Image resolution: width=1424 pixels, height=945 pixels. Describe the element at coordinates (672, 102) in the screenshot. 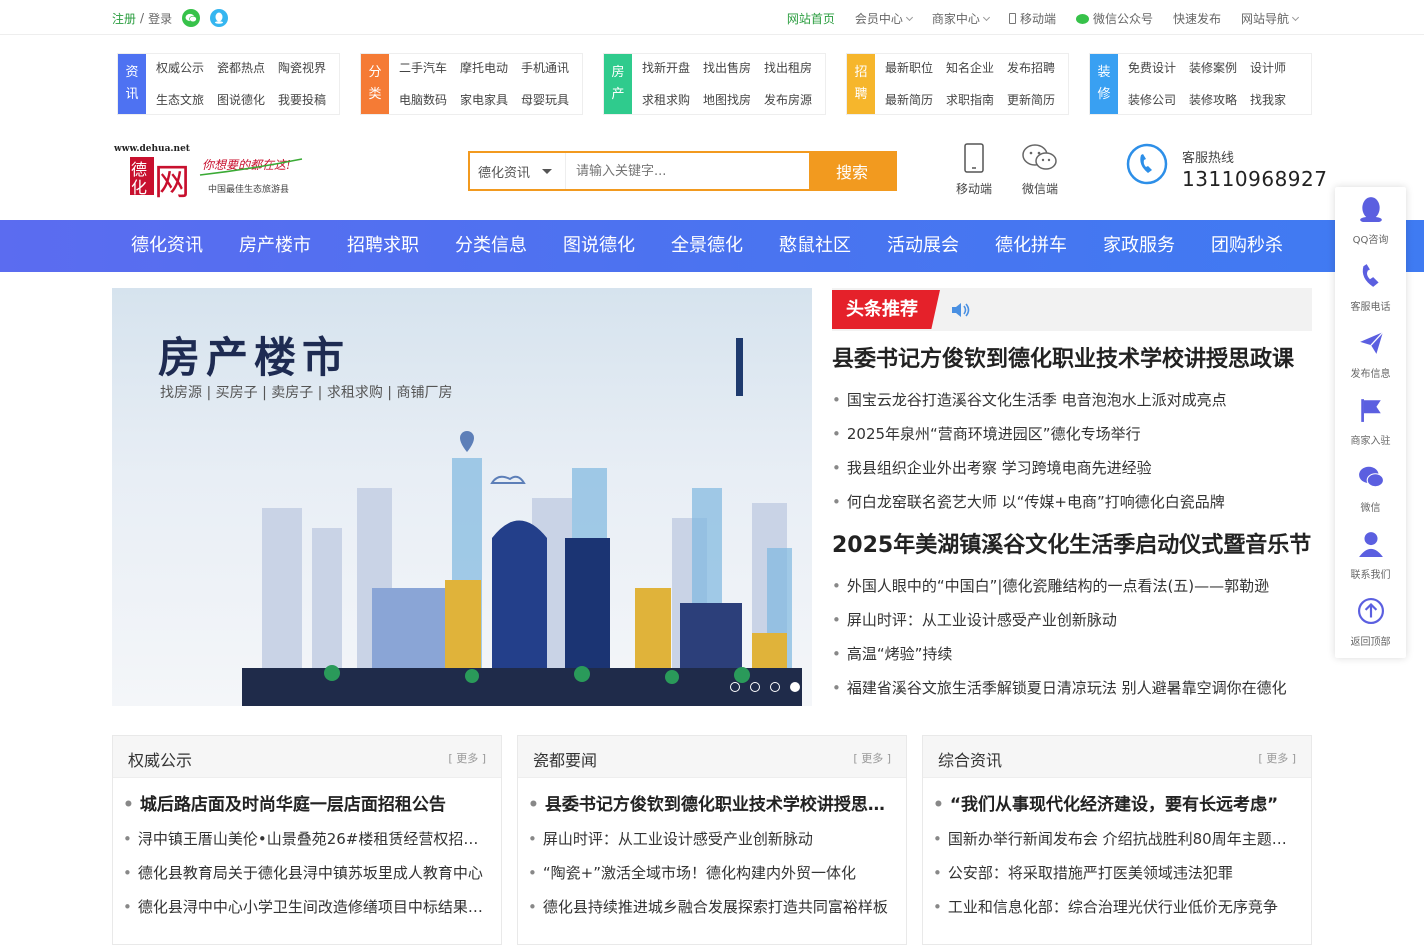

I see `category-link: 求租求购` at that location.